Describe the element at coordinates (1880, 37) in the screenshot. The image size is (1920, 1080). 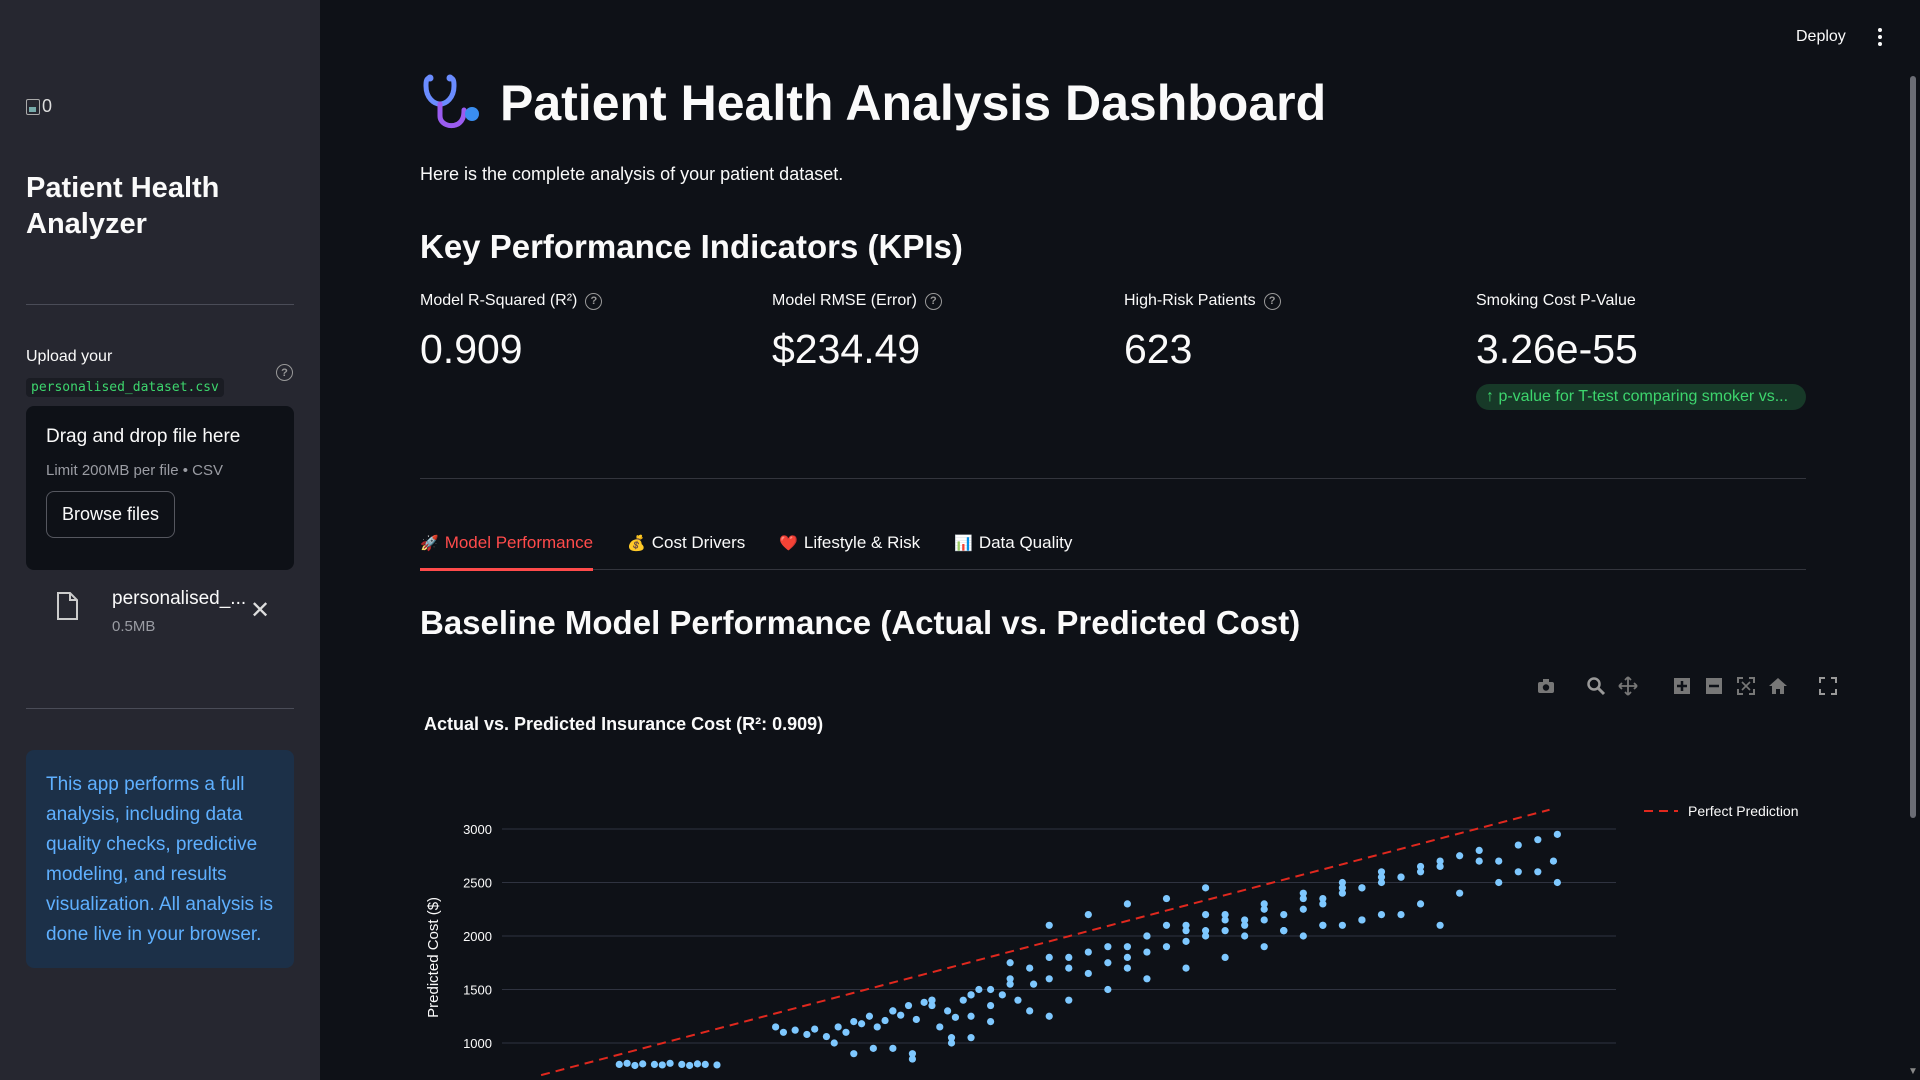
I see `main-menu-icon` at that location.